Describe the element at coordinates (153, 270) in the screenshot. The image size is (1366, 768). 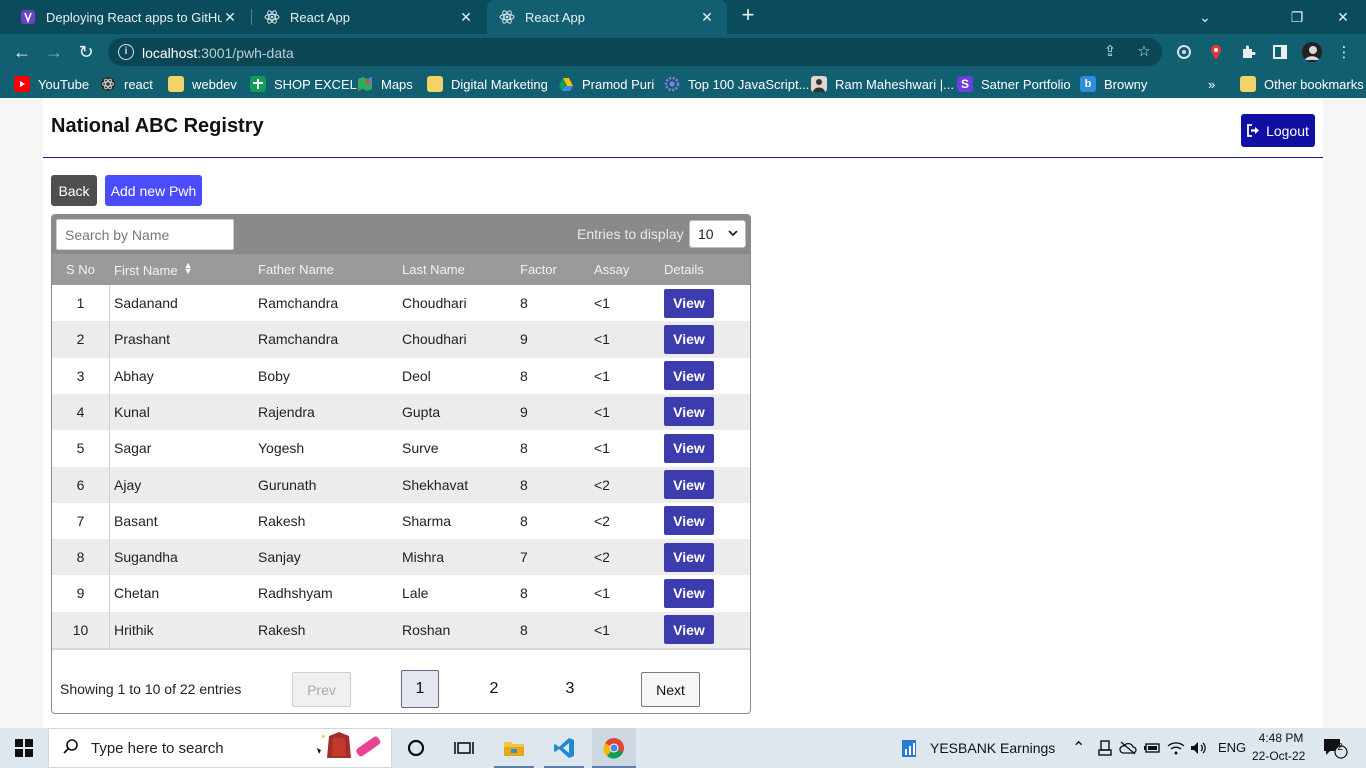
I see `column-header-first-name: First Name ▲ ▼` at that location.